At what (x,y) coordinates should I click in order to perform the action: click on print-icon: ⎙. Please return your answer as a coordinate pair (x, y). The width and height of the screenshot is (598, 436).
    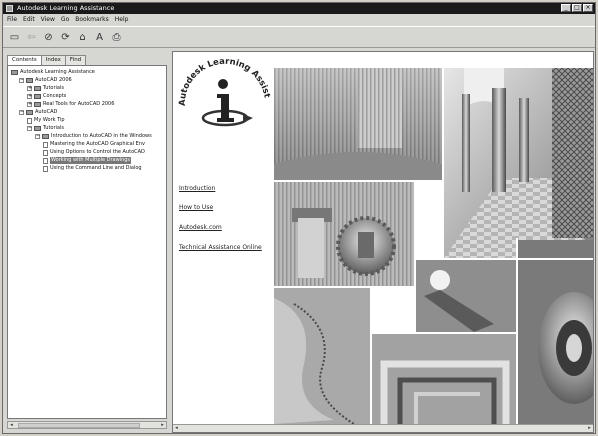
    Looking at the image, I should click on (116, 37).